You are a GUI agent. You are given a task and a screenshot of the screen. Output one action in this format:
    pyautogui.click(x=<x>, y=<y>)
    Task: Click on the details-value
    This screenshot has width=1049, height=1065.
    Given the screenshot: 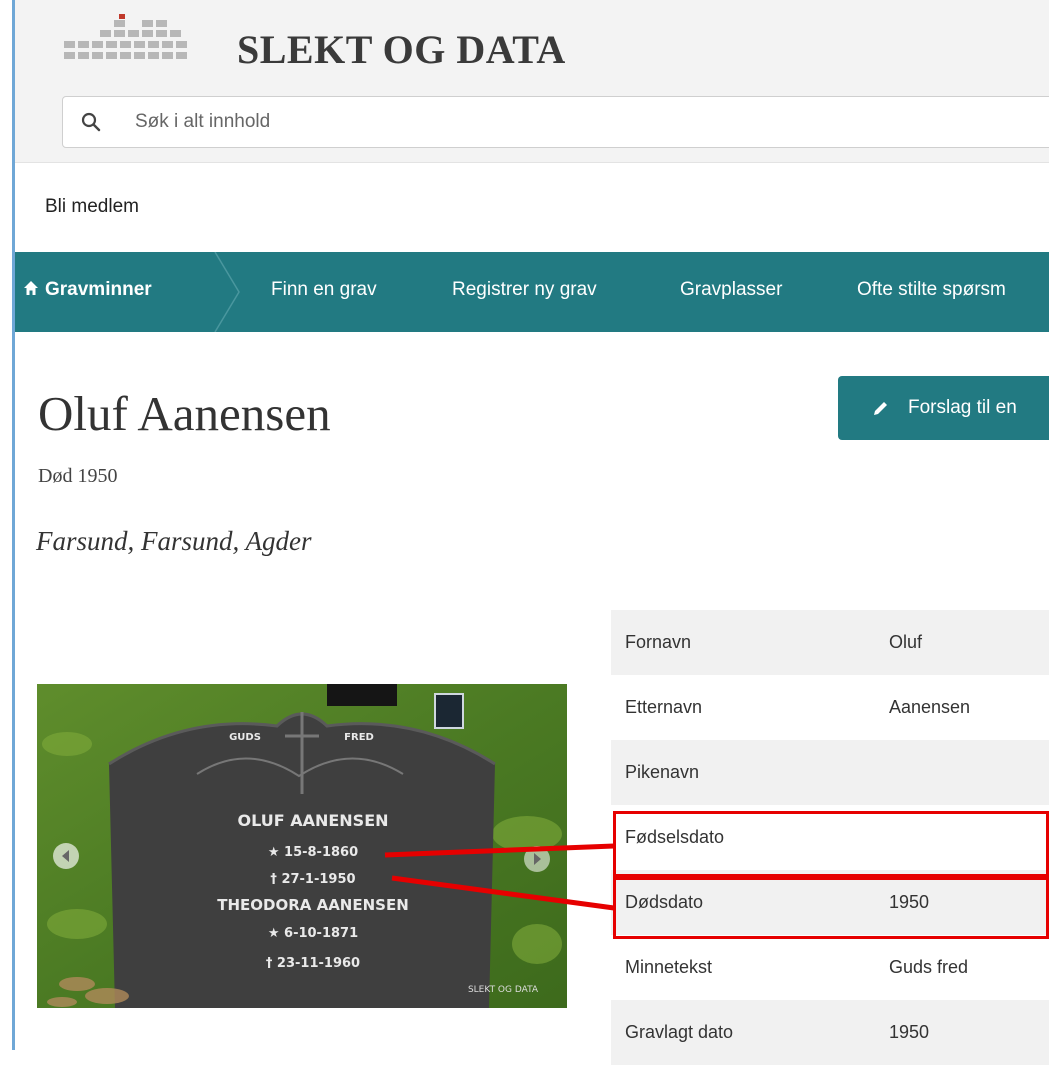 What is the action you would take?
    pyautogui.click(x=962, y=772)
    